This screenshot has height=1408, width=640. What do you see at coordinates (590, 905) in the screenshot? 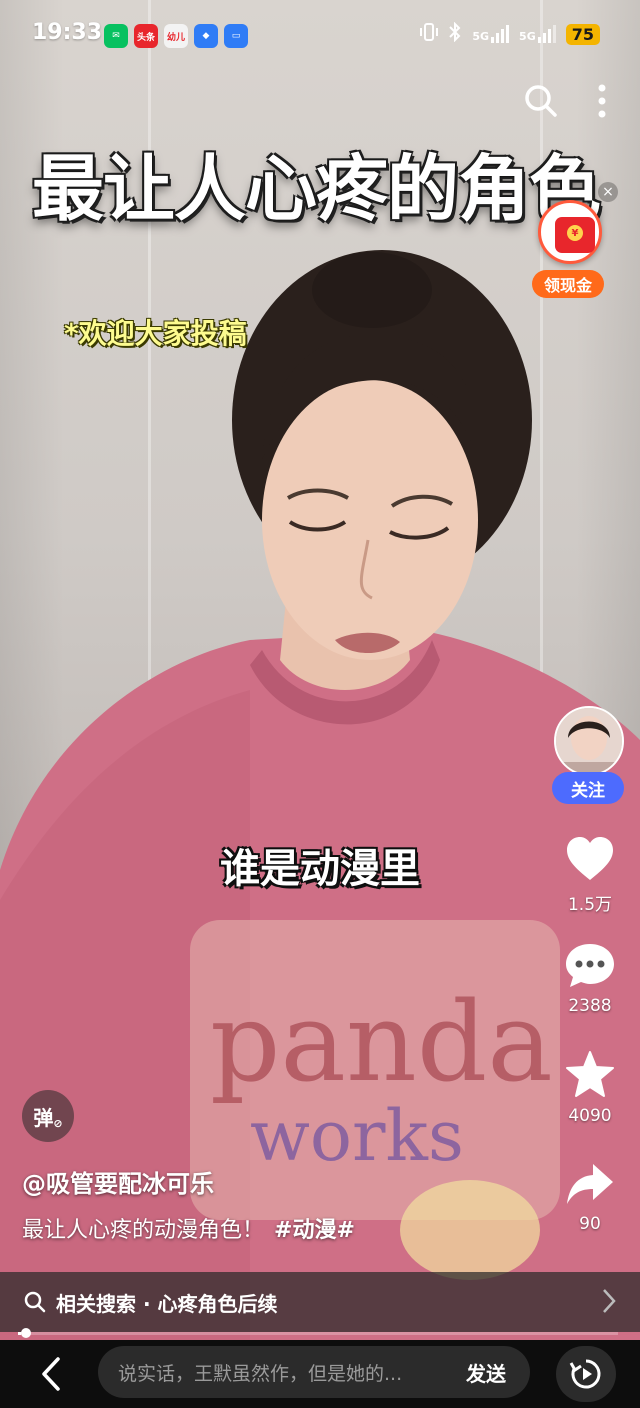
I see `like-count: 1.5万` at bounding box center [590, 905].